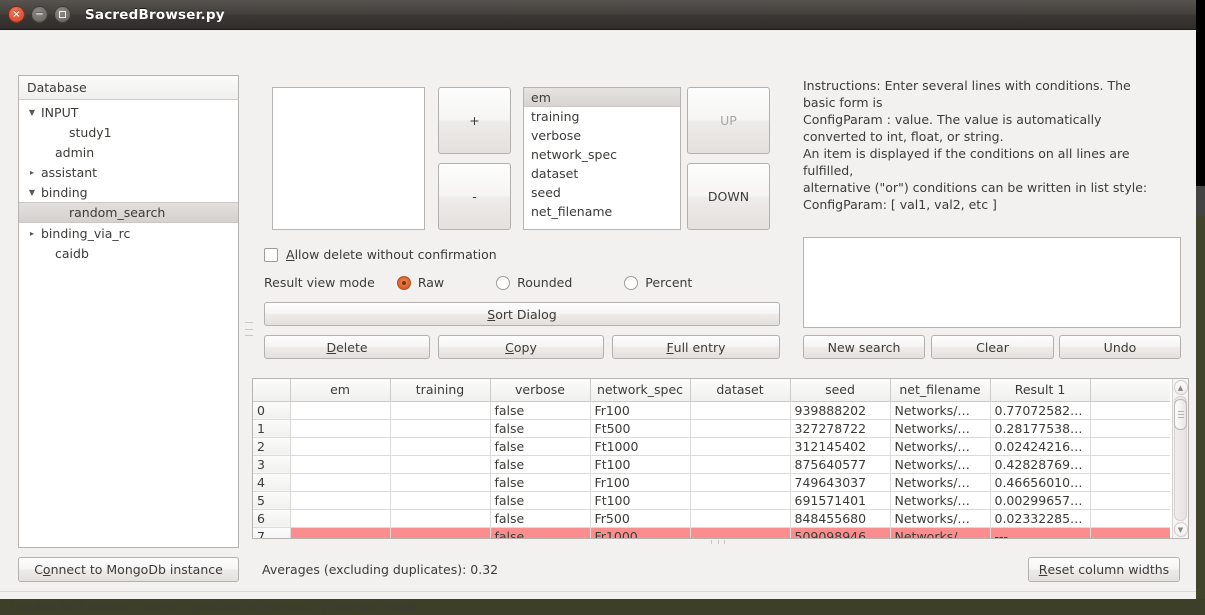  Describe the element at coordinates (420, 282) in the screenshot. I see `view-mode-raw: Raw` at that location.